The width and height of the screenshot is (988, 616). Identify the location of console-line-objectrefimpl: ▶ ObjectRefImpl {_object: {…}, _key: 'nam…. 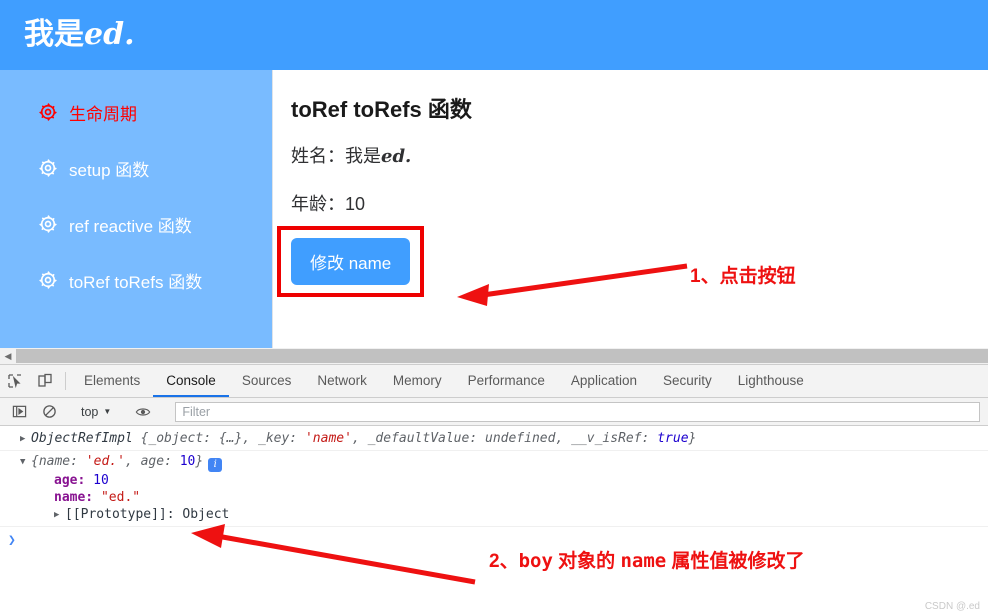
(494, 439).